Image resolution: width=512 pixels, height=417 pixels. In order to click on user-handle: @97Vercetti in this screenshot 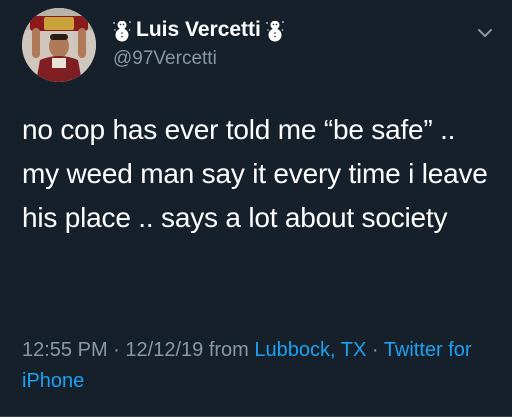, I will do `click(199, 59)`.